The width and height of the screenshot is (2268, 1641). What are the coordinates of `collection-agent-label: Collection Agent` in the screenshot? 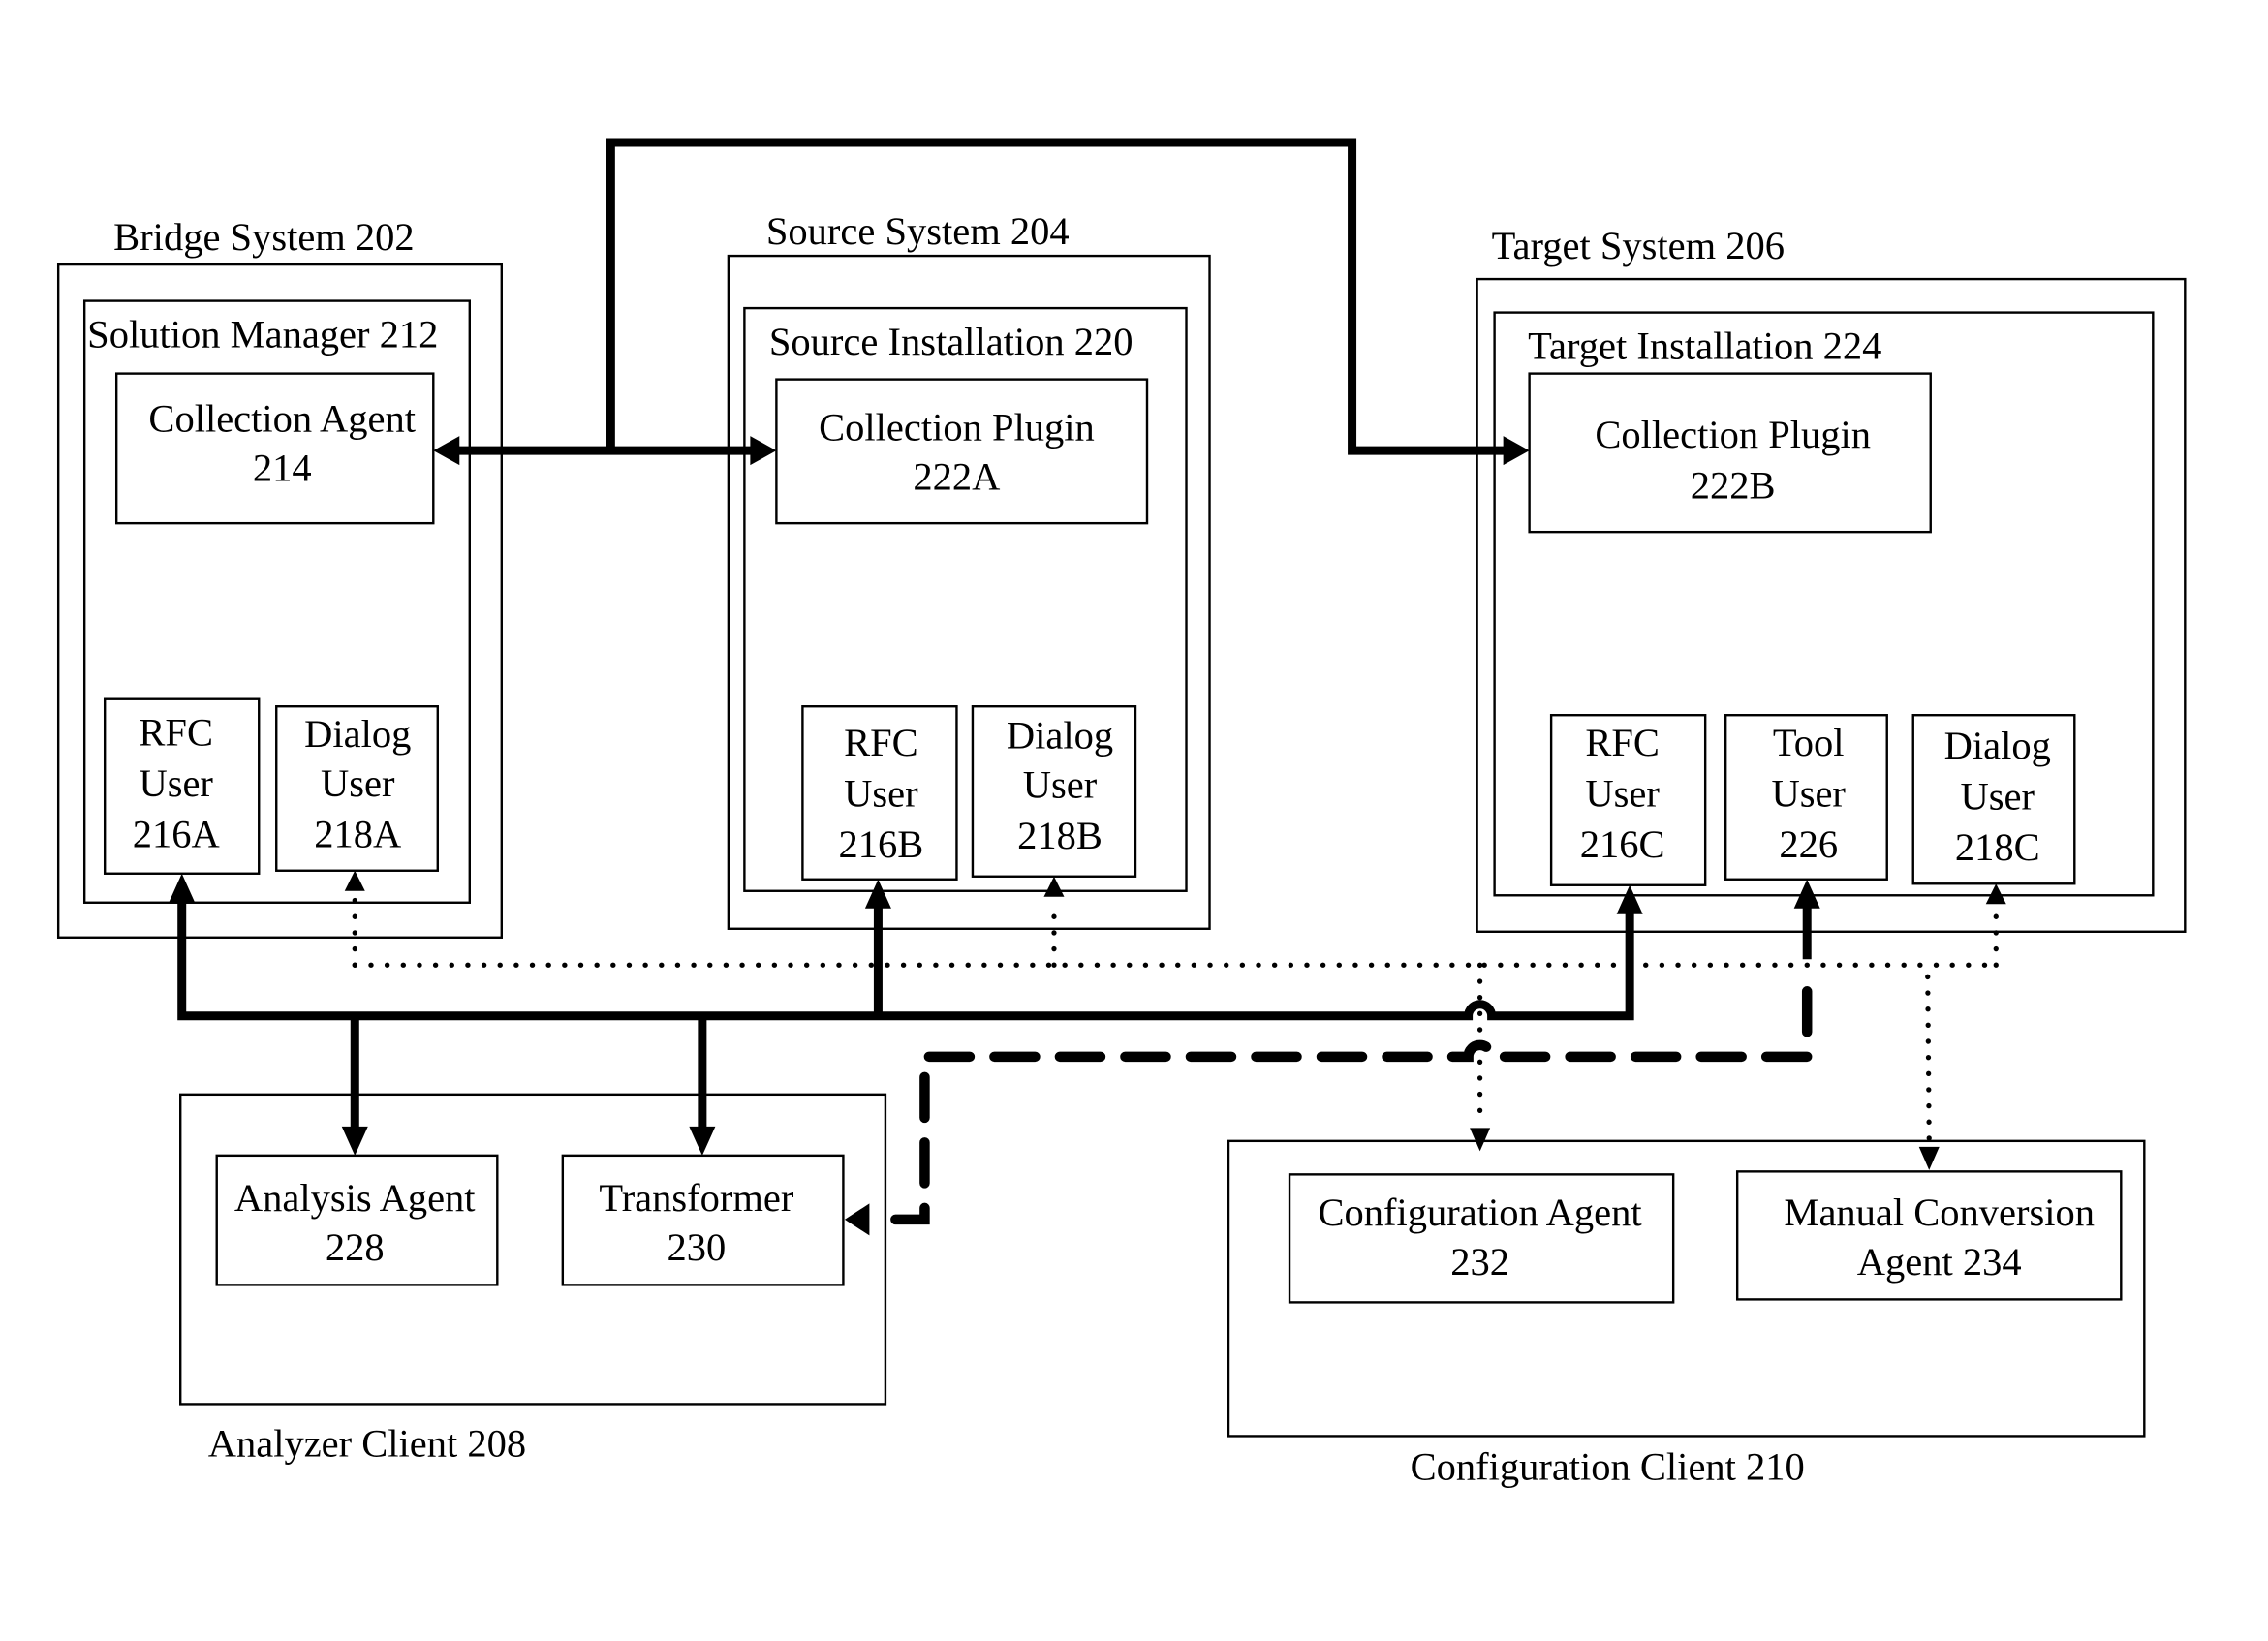 It's located at (282, 419).